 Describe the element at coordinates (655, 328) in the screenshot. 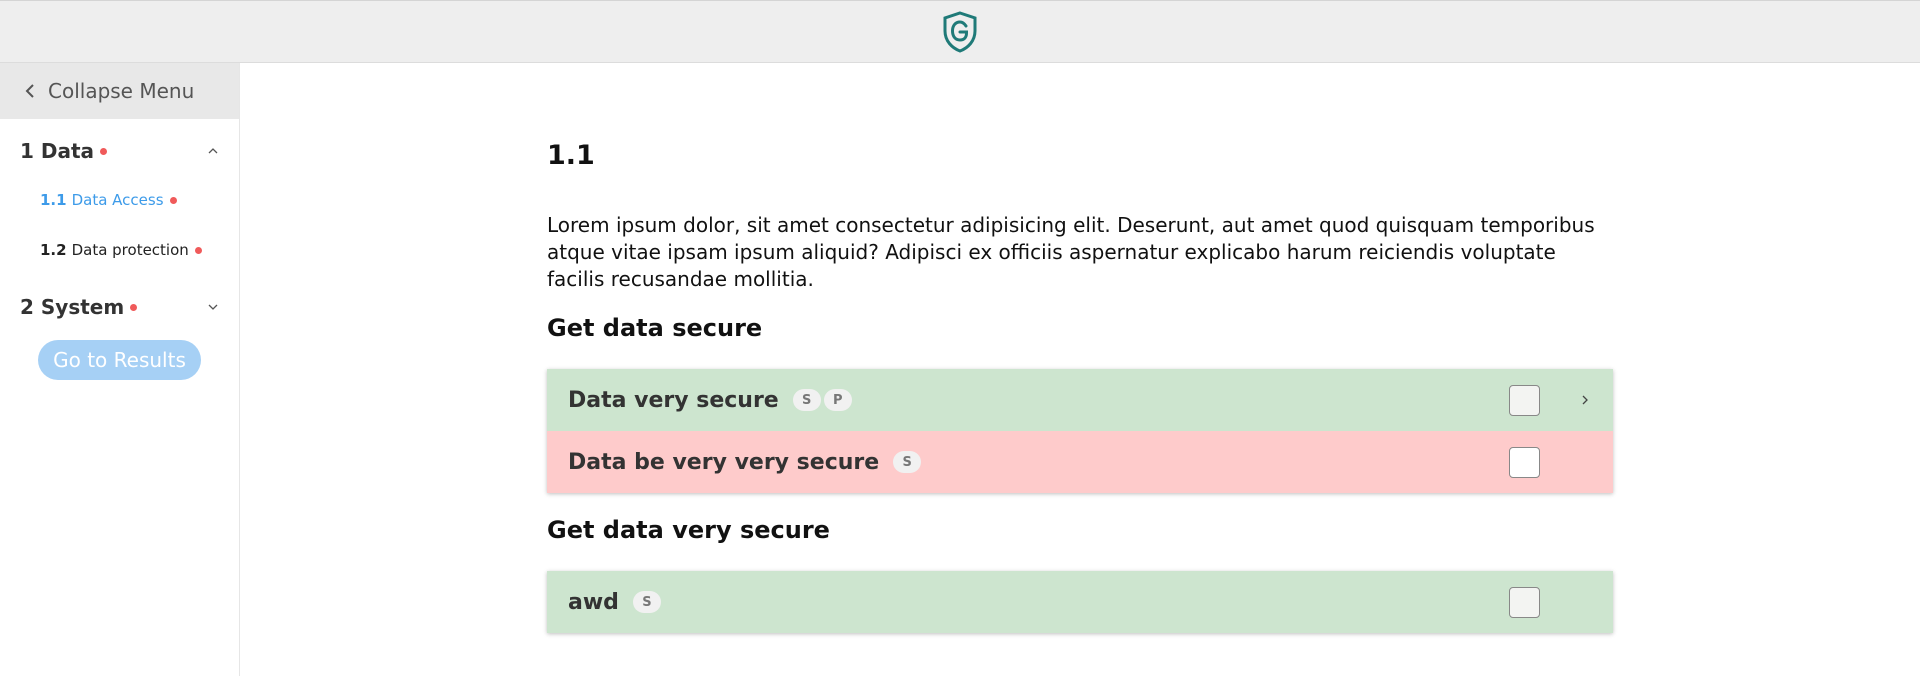

I see `group-title: Get data secure` at that location.